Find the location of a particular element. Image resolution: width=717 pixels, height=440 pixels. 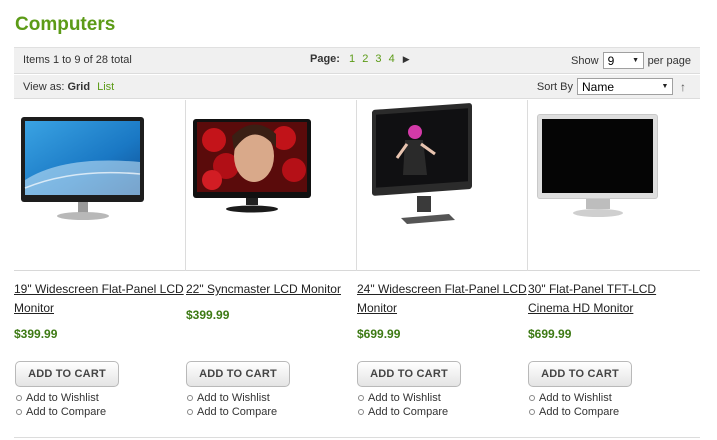

limit-select: 9 ▼ is located at coordinates (623, 60).